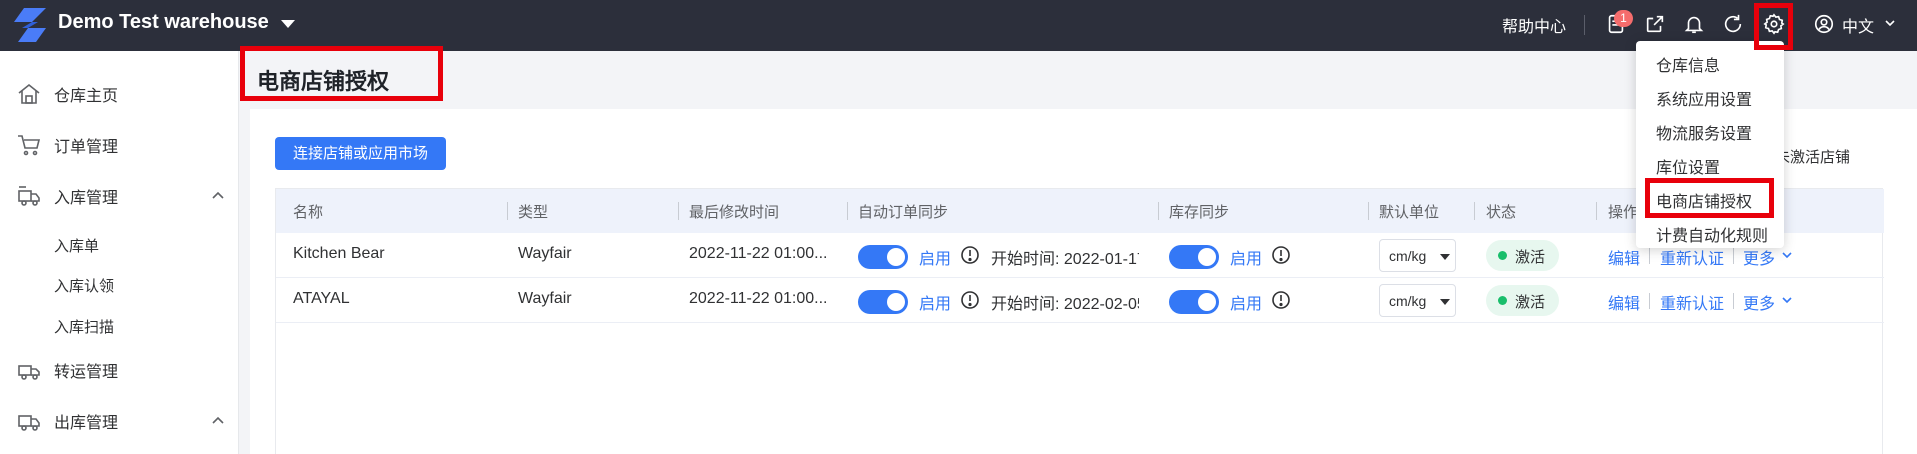  What do you see at coordinates (29, 93) in the screenshot?
I see `home-icon` at bounding box center [29, 93].